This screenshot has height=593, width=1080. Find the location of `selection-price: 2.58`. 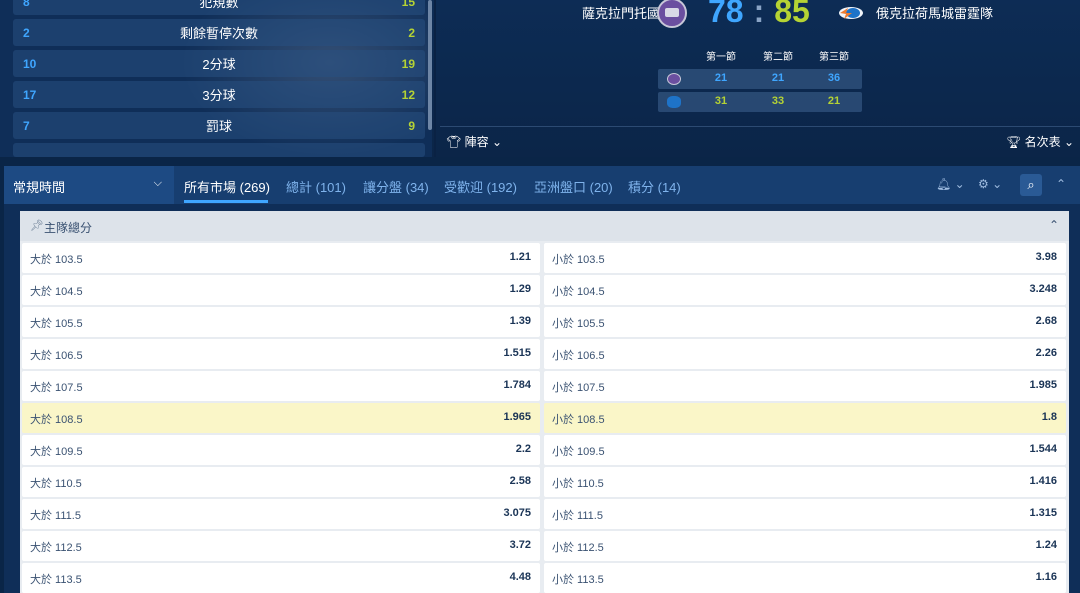

selection-price: 2.58 is located at coordinates (520, 481).